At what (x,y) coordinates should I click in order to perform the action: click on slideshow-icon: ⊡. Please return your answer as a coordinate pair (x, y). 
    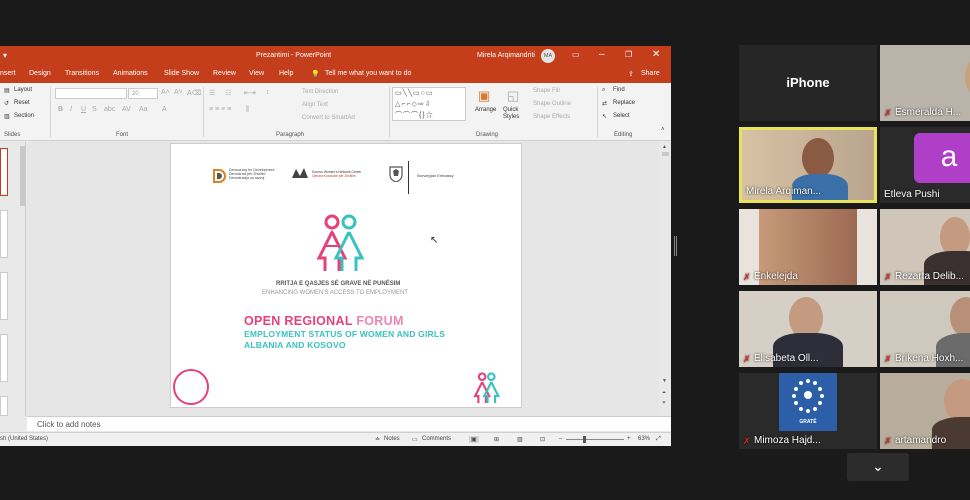
    Looking at the image, I should click on (542, 439).